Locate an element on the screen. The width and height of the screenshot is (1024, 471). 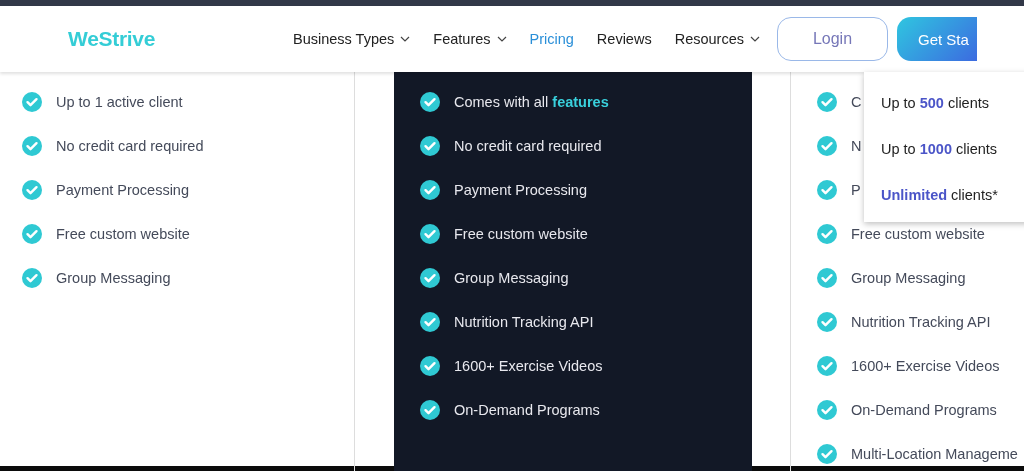
menu-item: Up to 1000 clients is located at coordinates (944, 149).